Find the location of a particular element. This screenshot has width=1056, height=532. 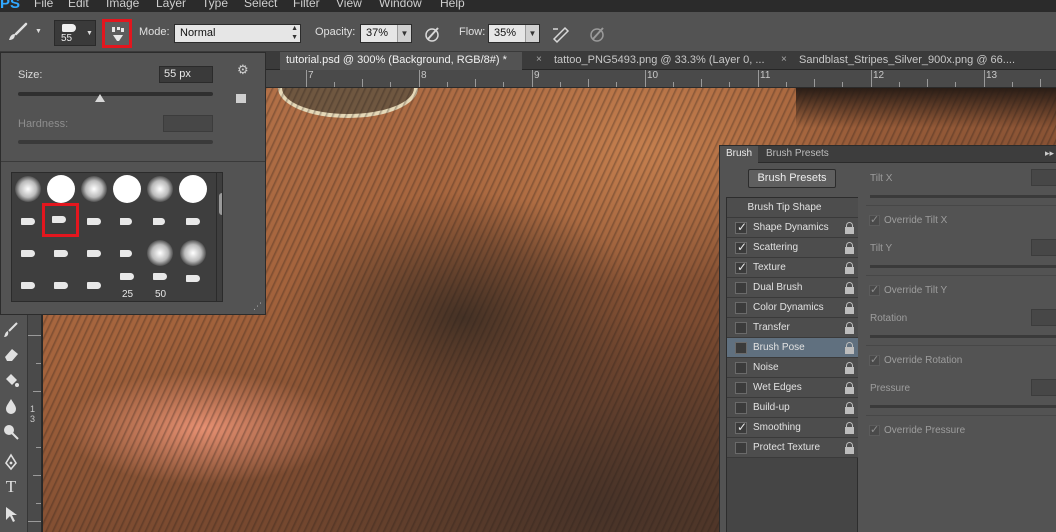

size-slider-thumb is located at coordinates (99, 98).